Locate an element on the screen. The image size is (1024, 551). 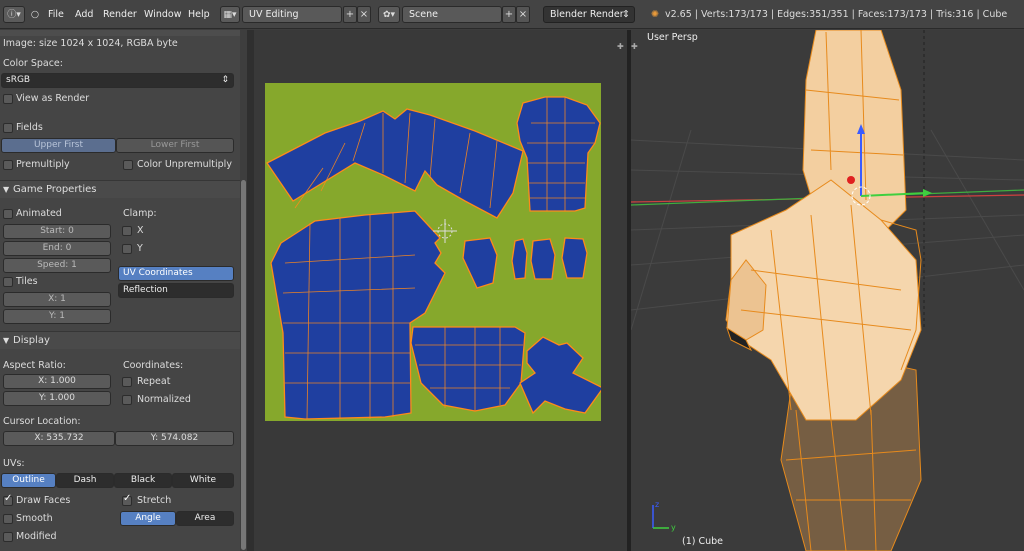
uv-mode-dash-button: Dash is located at coordinates (85, 480).